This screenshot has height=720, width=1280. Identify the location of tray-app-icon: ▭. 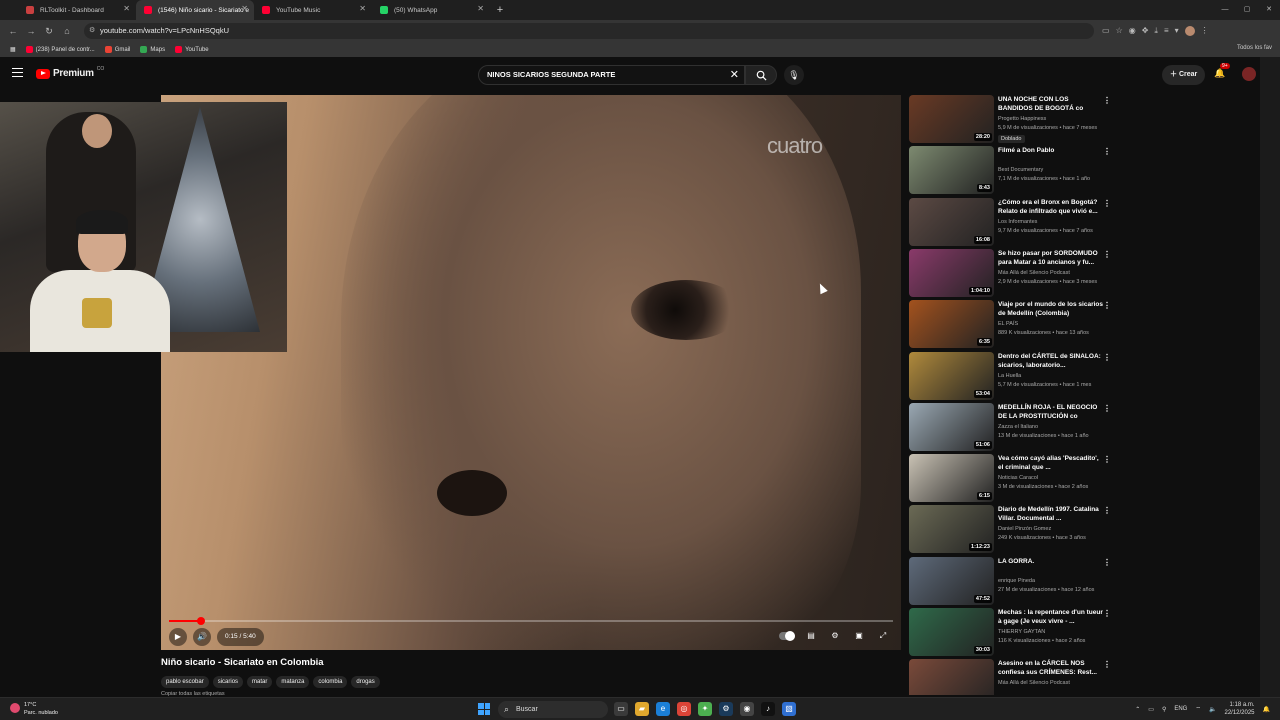
(1151, 709).